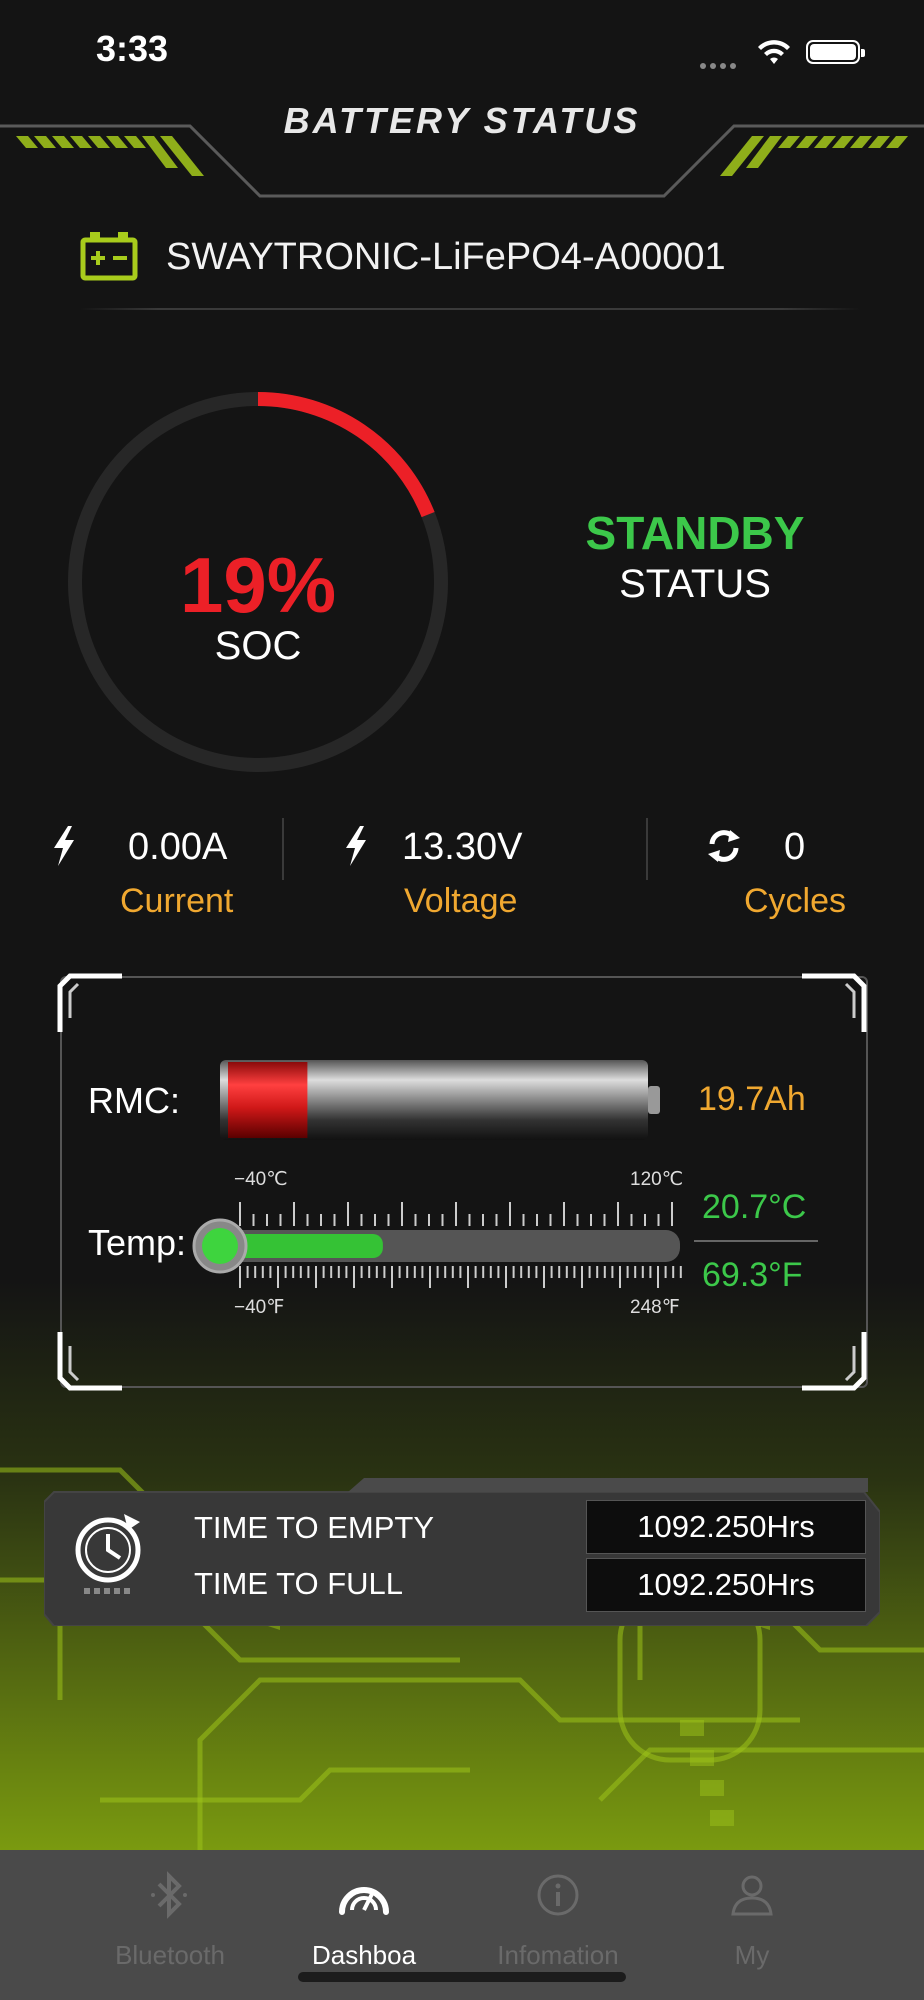  Describe the element at coordinates (795, 847) in the screenshot. I see `cycles-value: 0` at that location.